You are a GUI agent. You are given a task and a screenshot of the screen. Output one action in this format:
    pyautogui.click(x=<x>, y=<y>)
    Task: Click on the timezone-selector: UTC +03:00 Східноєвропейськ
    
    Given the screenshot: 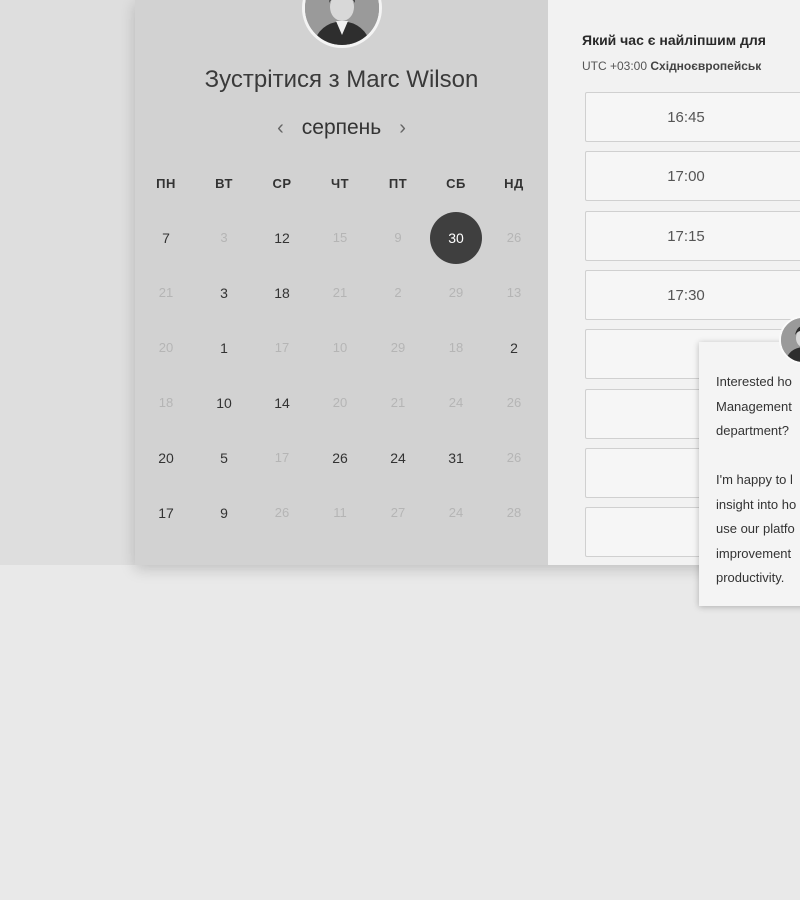 What is the action you would take?
    pyautogui.click(x=671, y=66)
    